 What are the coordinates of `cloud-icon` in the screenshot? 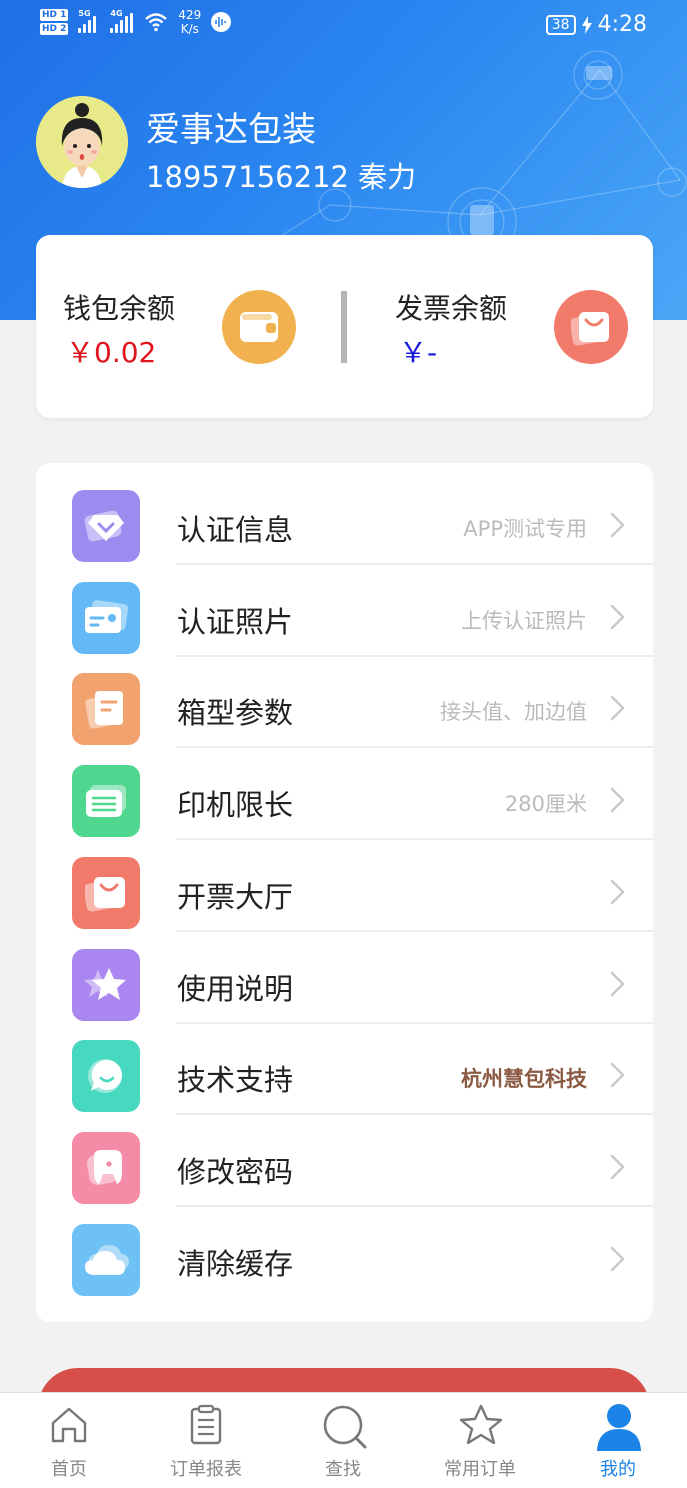 It's located at (106, 1259).